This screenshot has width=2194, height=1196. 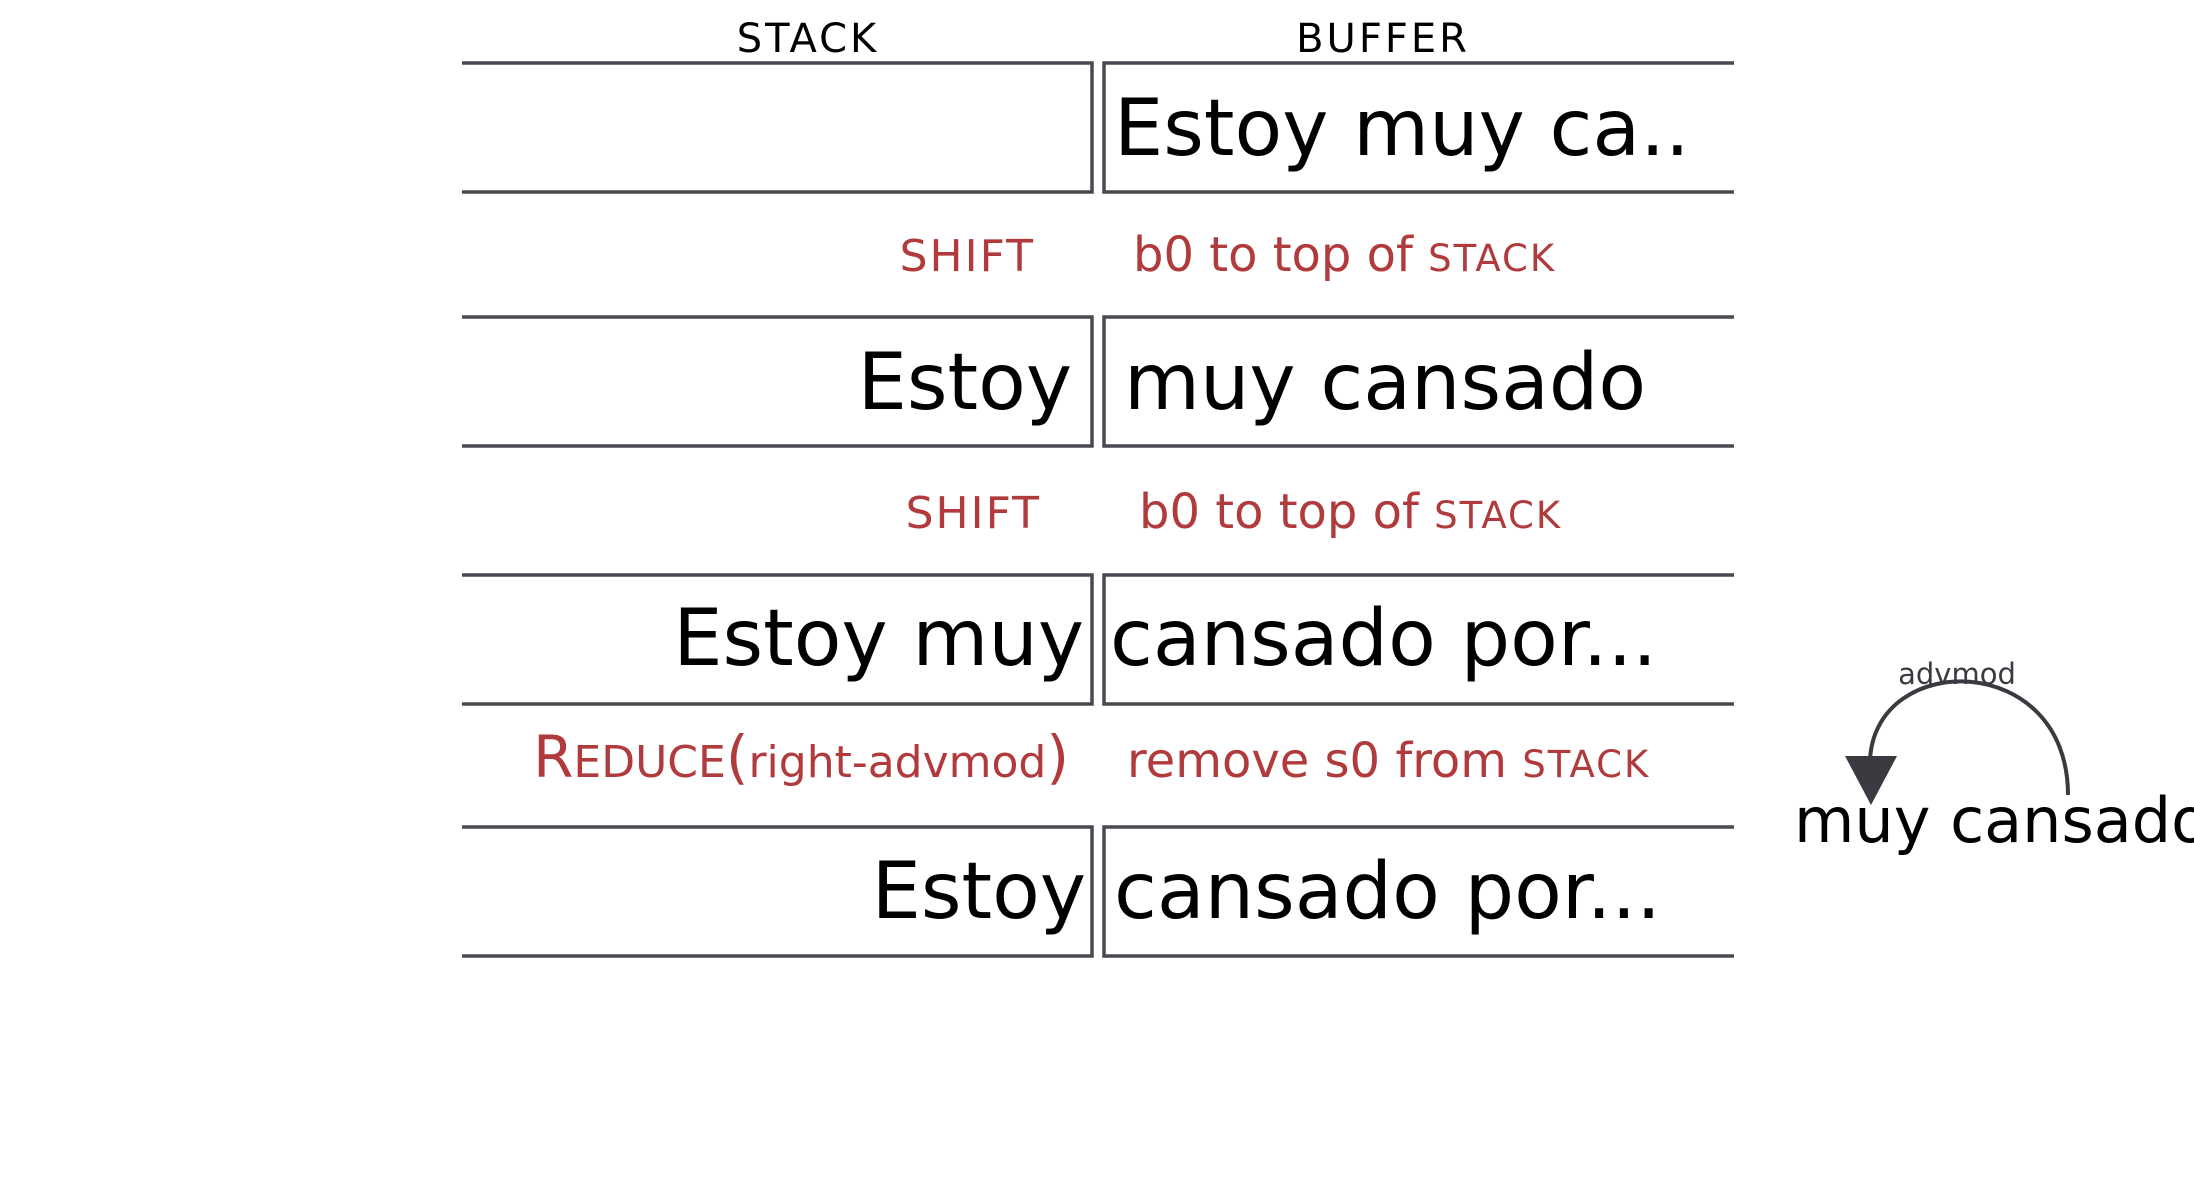 I want to click on arc-phrase: muy cansado, so click(x=1994, y=820).